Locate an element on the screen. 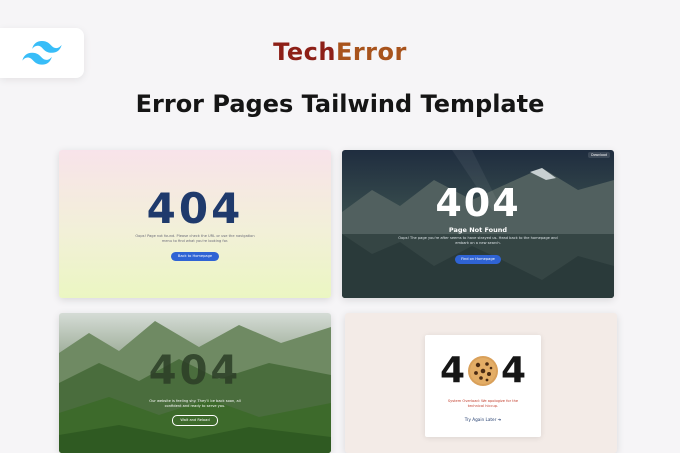 The height and width of the screenshot is (453, 680). find-on-homepage-button: Find on Homepage is located at coordinates (478, 259).